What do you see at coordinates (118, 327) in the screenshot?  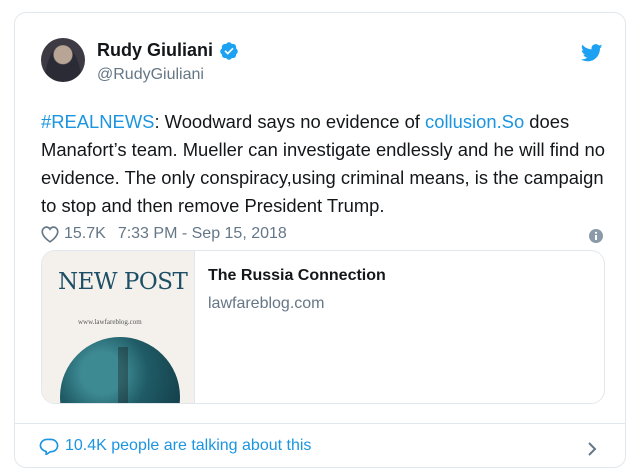 I see `card-thumbnail: NEW POST www.lawfareblog.com` at bounding box center [118, 327].